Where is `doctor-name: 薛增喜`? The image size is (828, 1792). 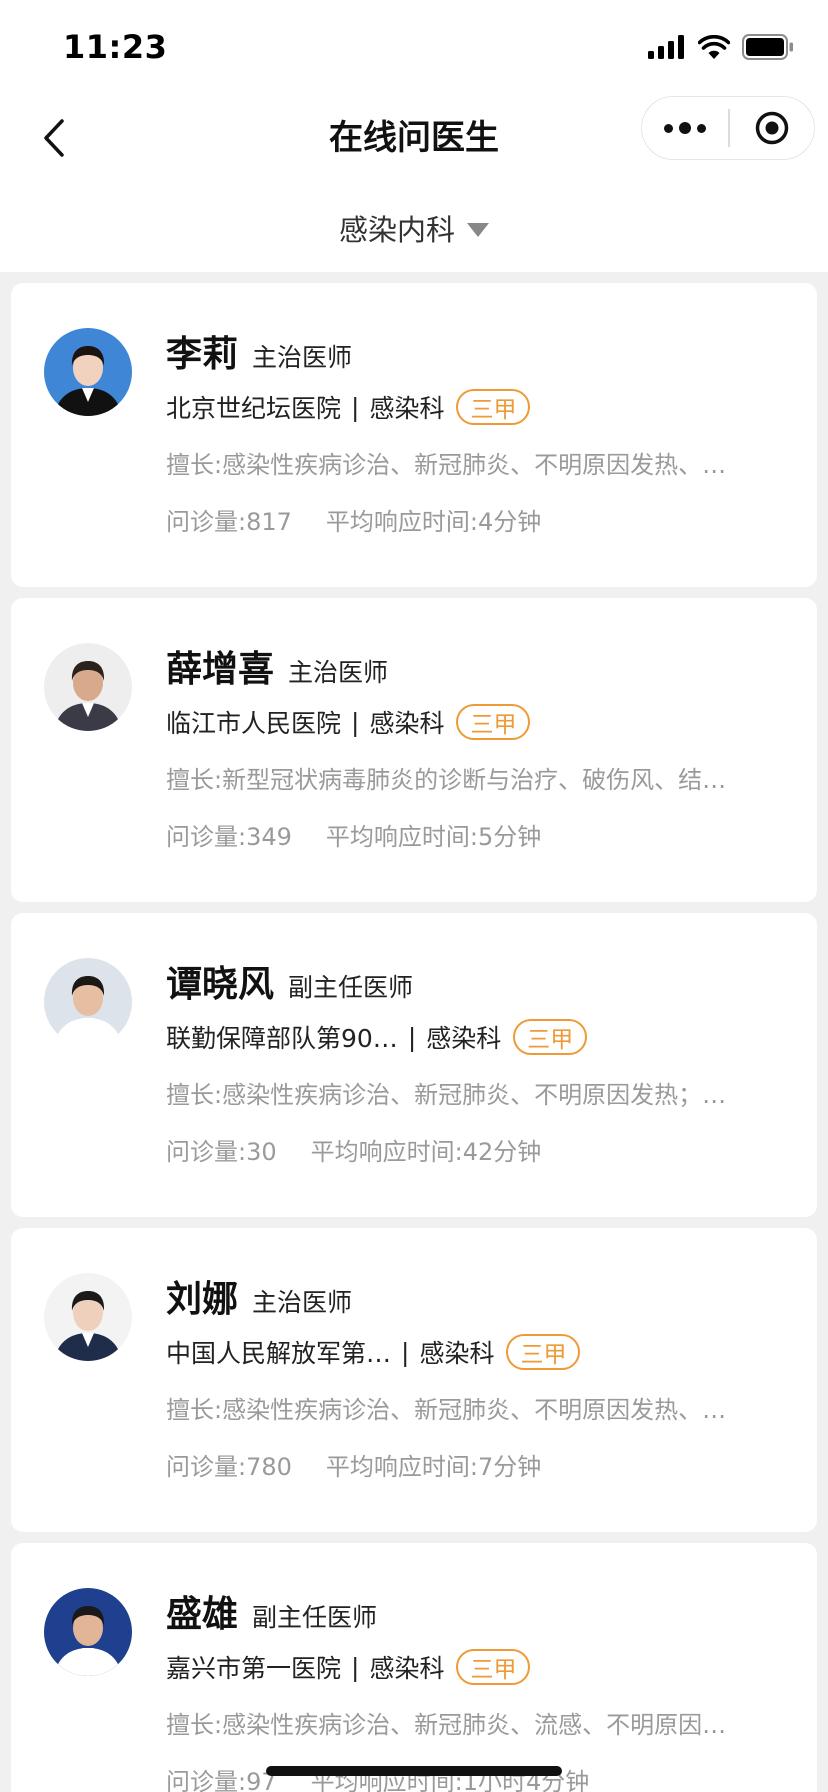
doctor-name: 薛增喜 is located at coordinates (220, 669).